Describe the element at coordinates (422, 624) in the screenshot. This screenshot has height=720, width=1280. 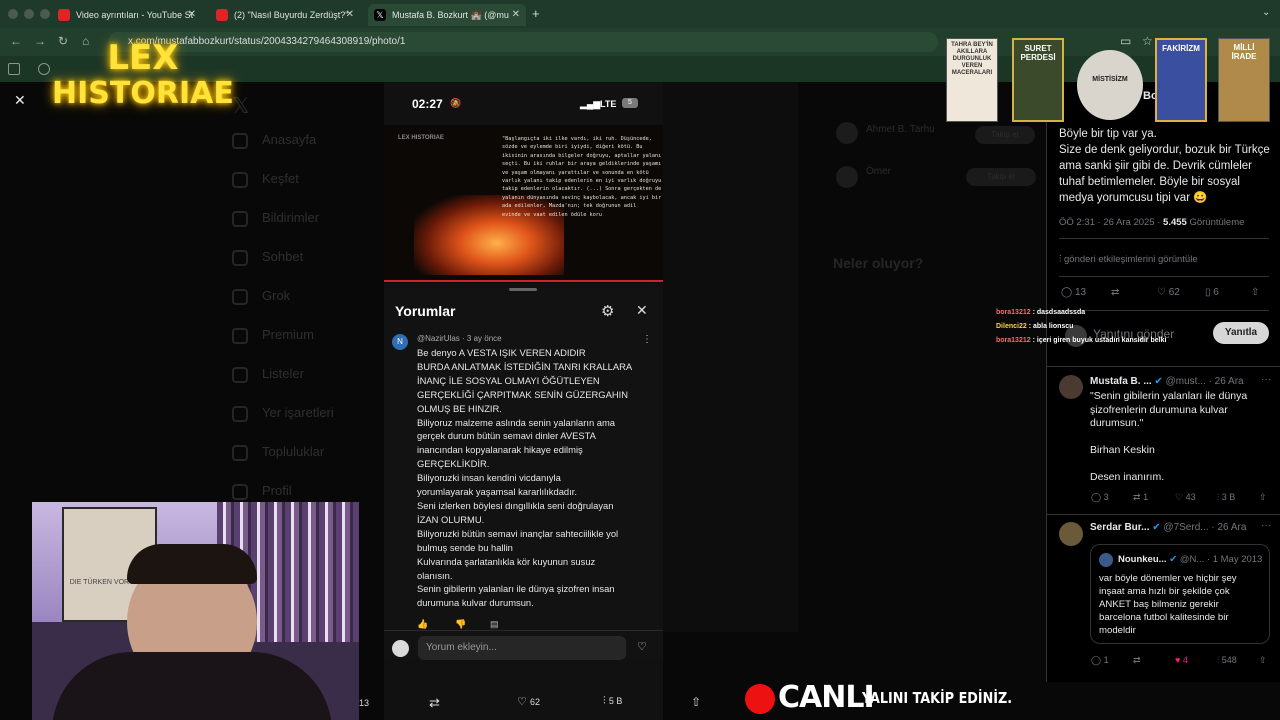
I see `thumbs-up-icon: 👍` at that location.